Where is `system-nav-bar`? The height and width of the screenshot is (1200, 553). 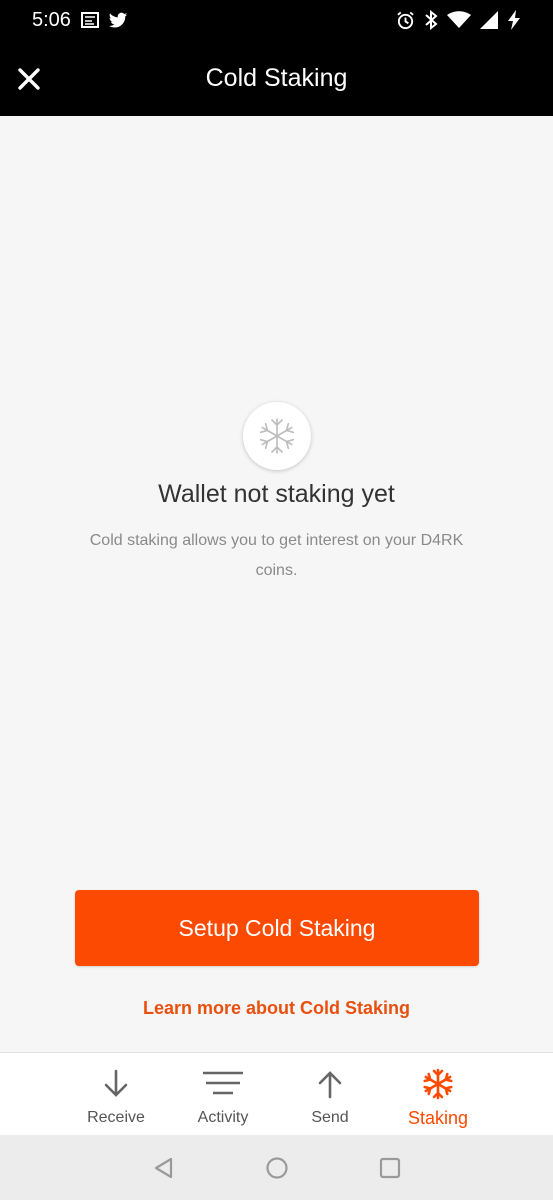
system-nav-bar is located at coordinates (276, 1167).